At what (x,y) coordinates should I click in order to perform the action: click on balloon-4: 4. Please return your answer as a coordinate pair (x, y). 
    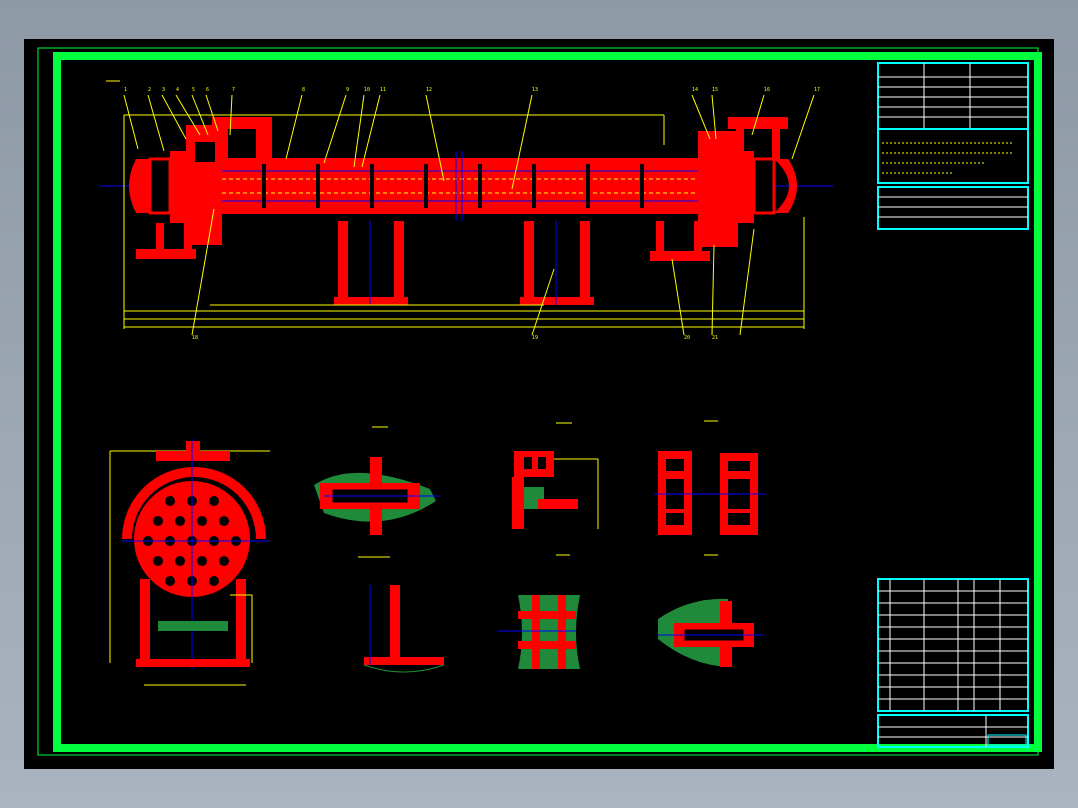
    Looking at the image, I should click on (177, 90).